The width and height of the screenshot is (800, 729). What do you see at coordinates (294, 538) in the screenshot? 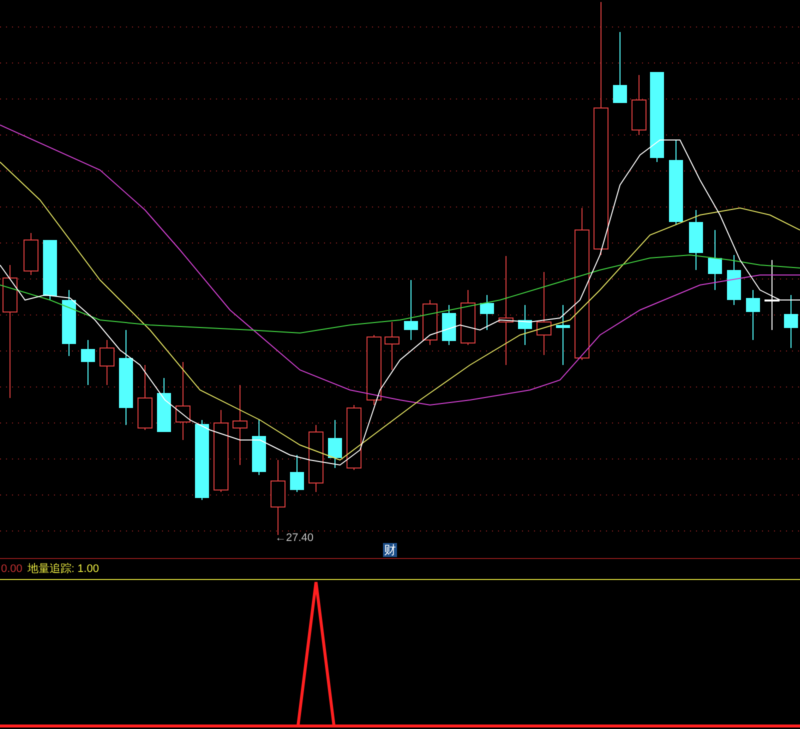
I see `low-price-marker: ←27.40` at bounding box center [294, 538].